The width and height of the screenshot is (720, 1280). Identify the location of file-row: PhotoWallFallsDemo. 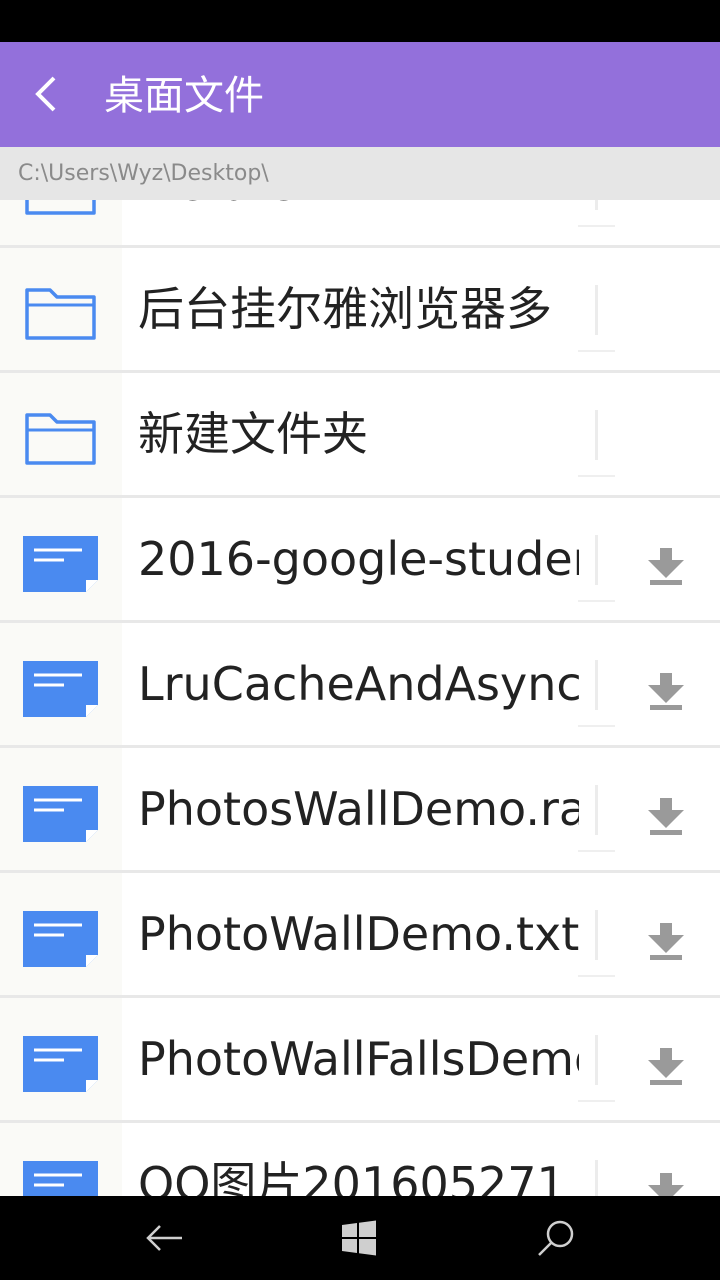
(360, 1049).